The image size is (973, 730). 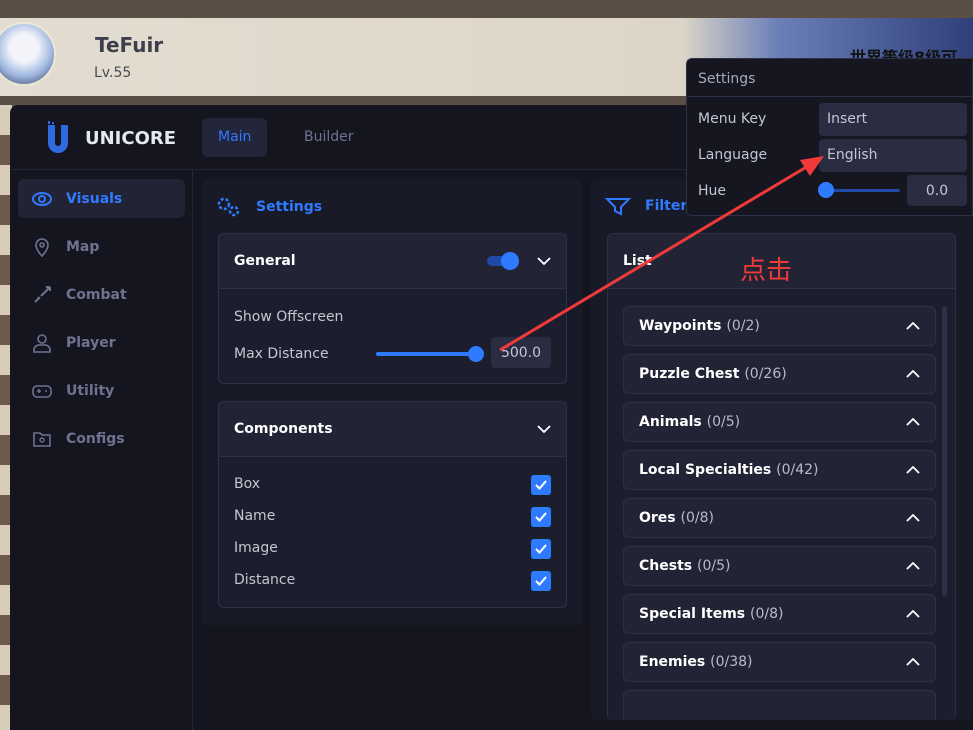 What do you see at coordinates (95, 438) in the screenshot?
I see `sidebar-item-label: Configs` at bounding box center [95, 438].